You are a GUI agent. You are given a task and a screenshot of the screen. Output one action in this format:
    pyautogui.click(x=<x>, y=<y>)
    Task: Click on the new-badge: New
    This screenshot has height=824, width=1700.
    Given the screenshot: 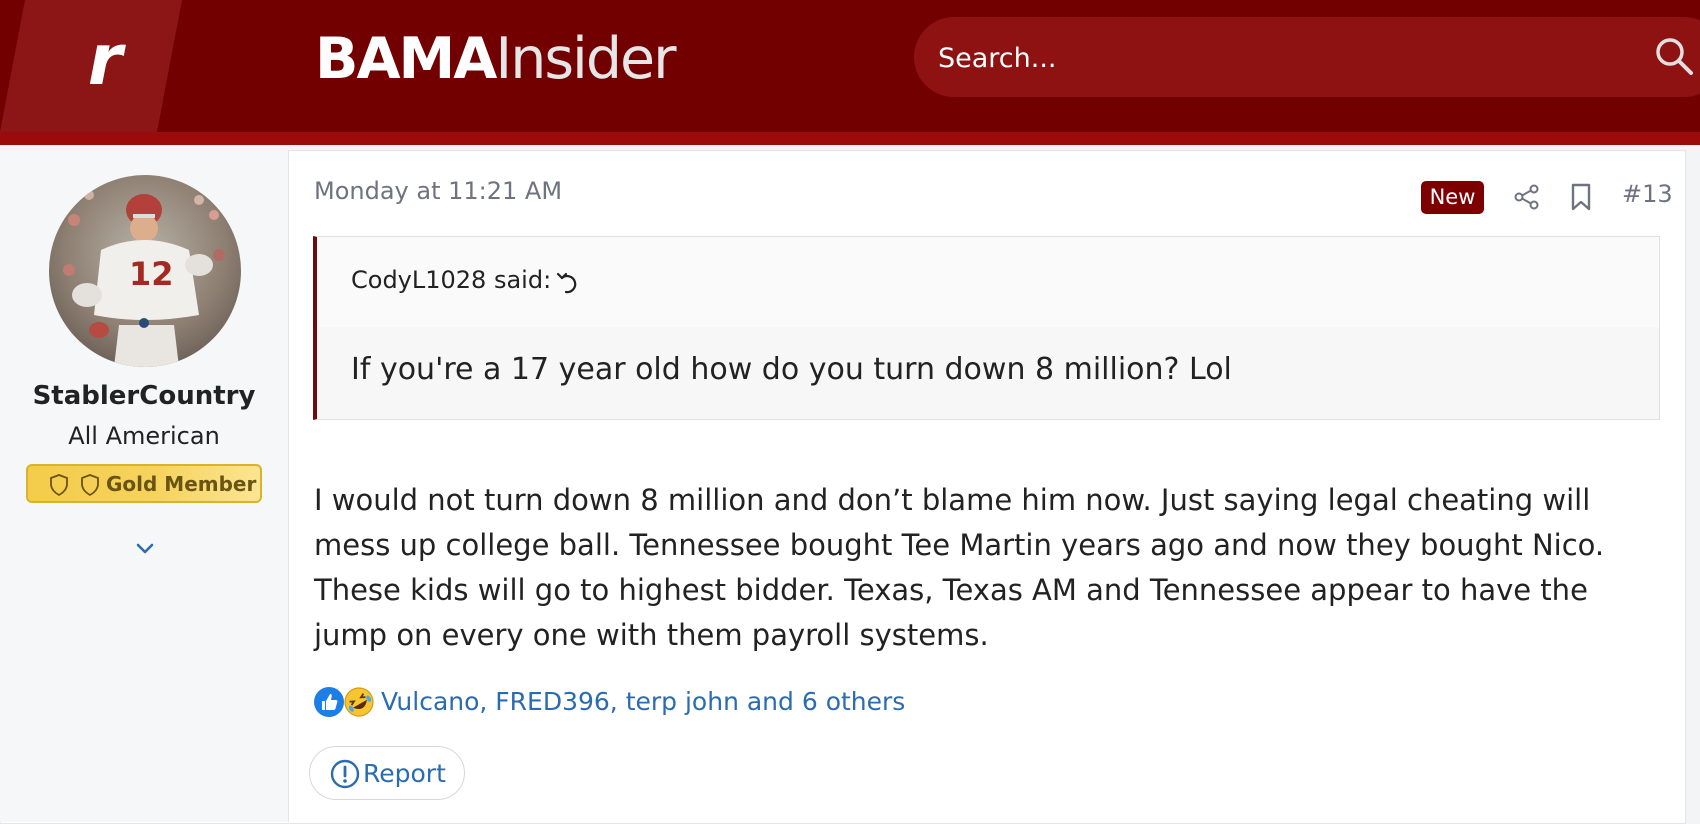 What is the action you would take?
    pyautogui.click(x=1452, y=197)
    